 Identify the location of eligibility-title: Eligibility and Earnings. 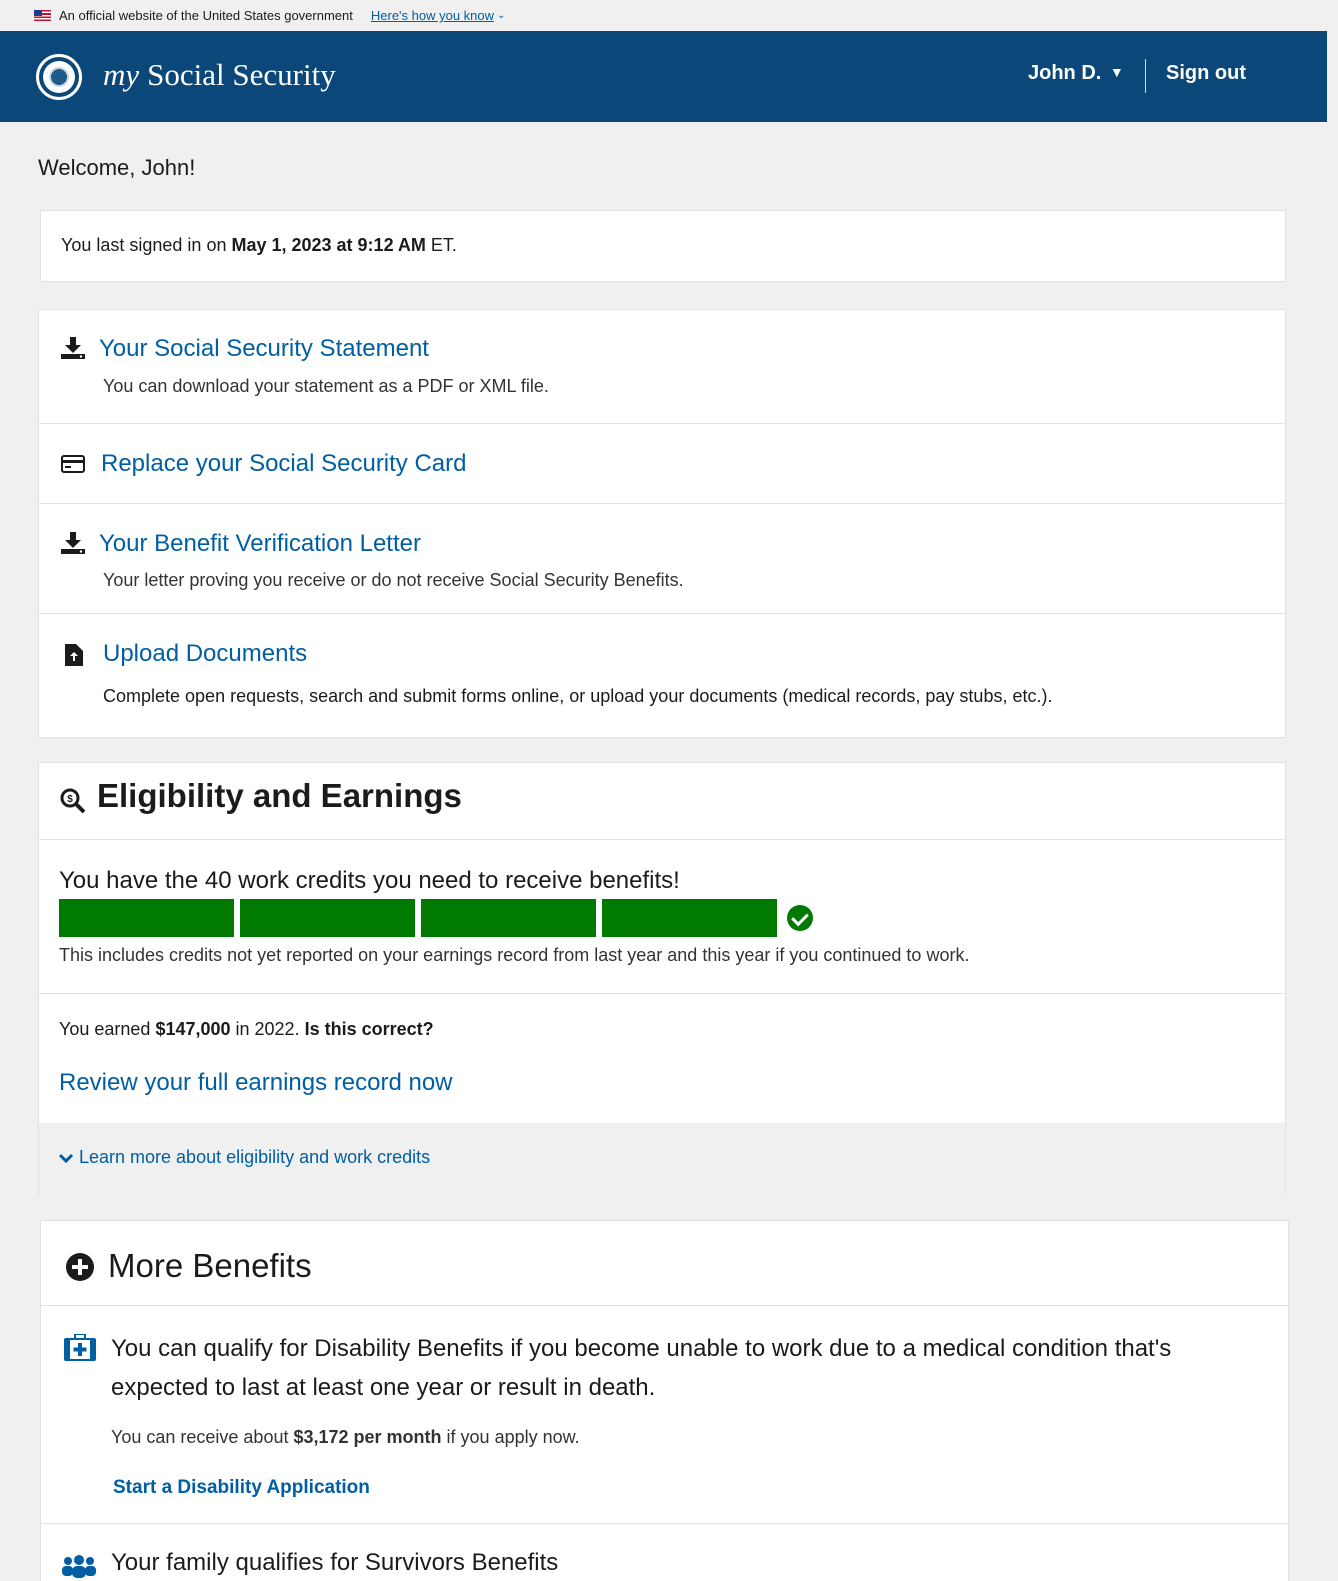
(279, 795).